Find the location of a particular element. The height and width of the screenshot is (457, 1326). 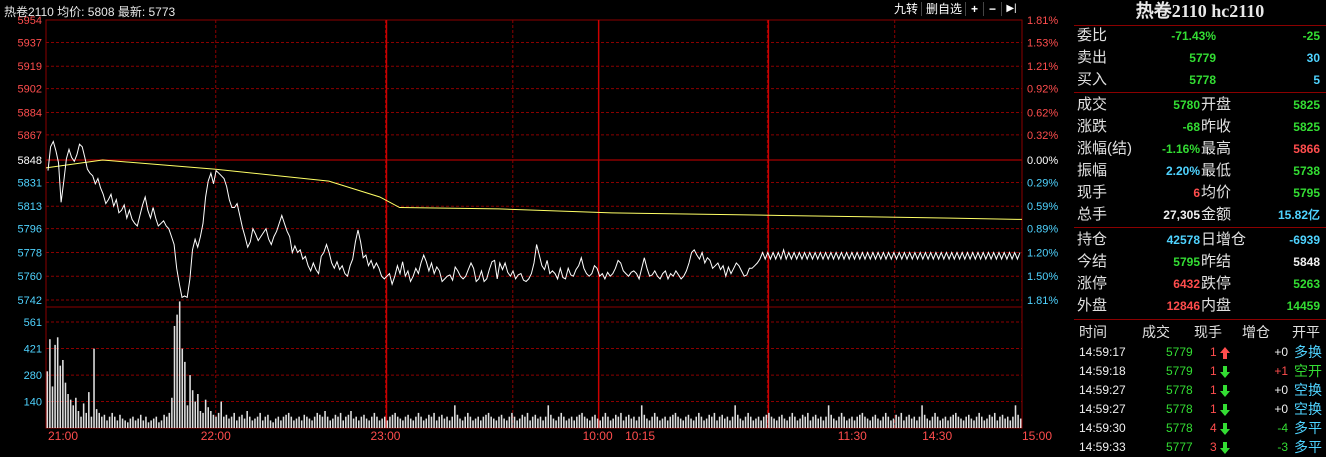

quote-value: 6 is located at coordinates (1196, 193).